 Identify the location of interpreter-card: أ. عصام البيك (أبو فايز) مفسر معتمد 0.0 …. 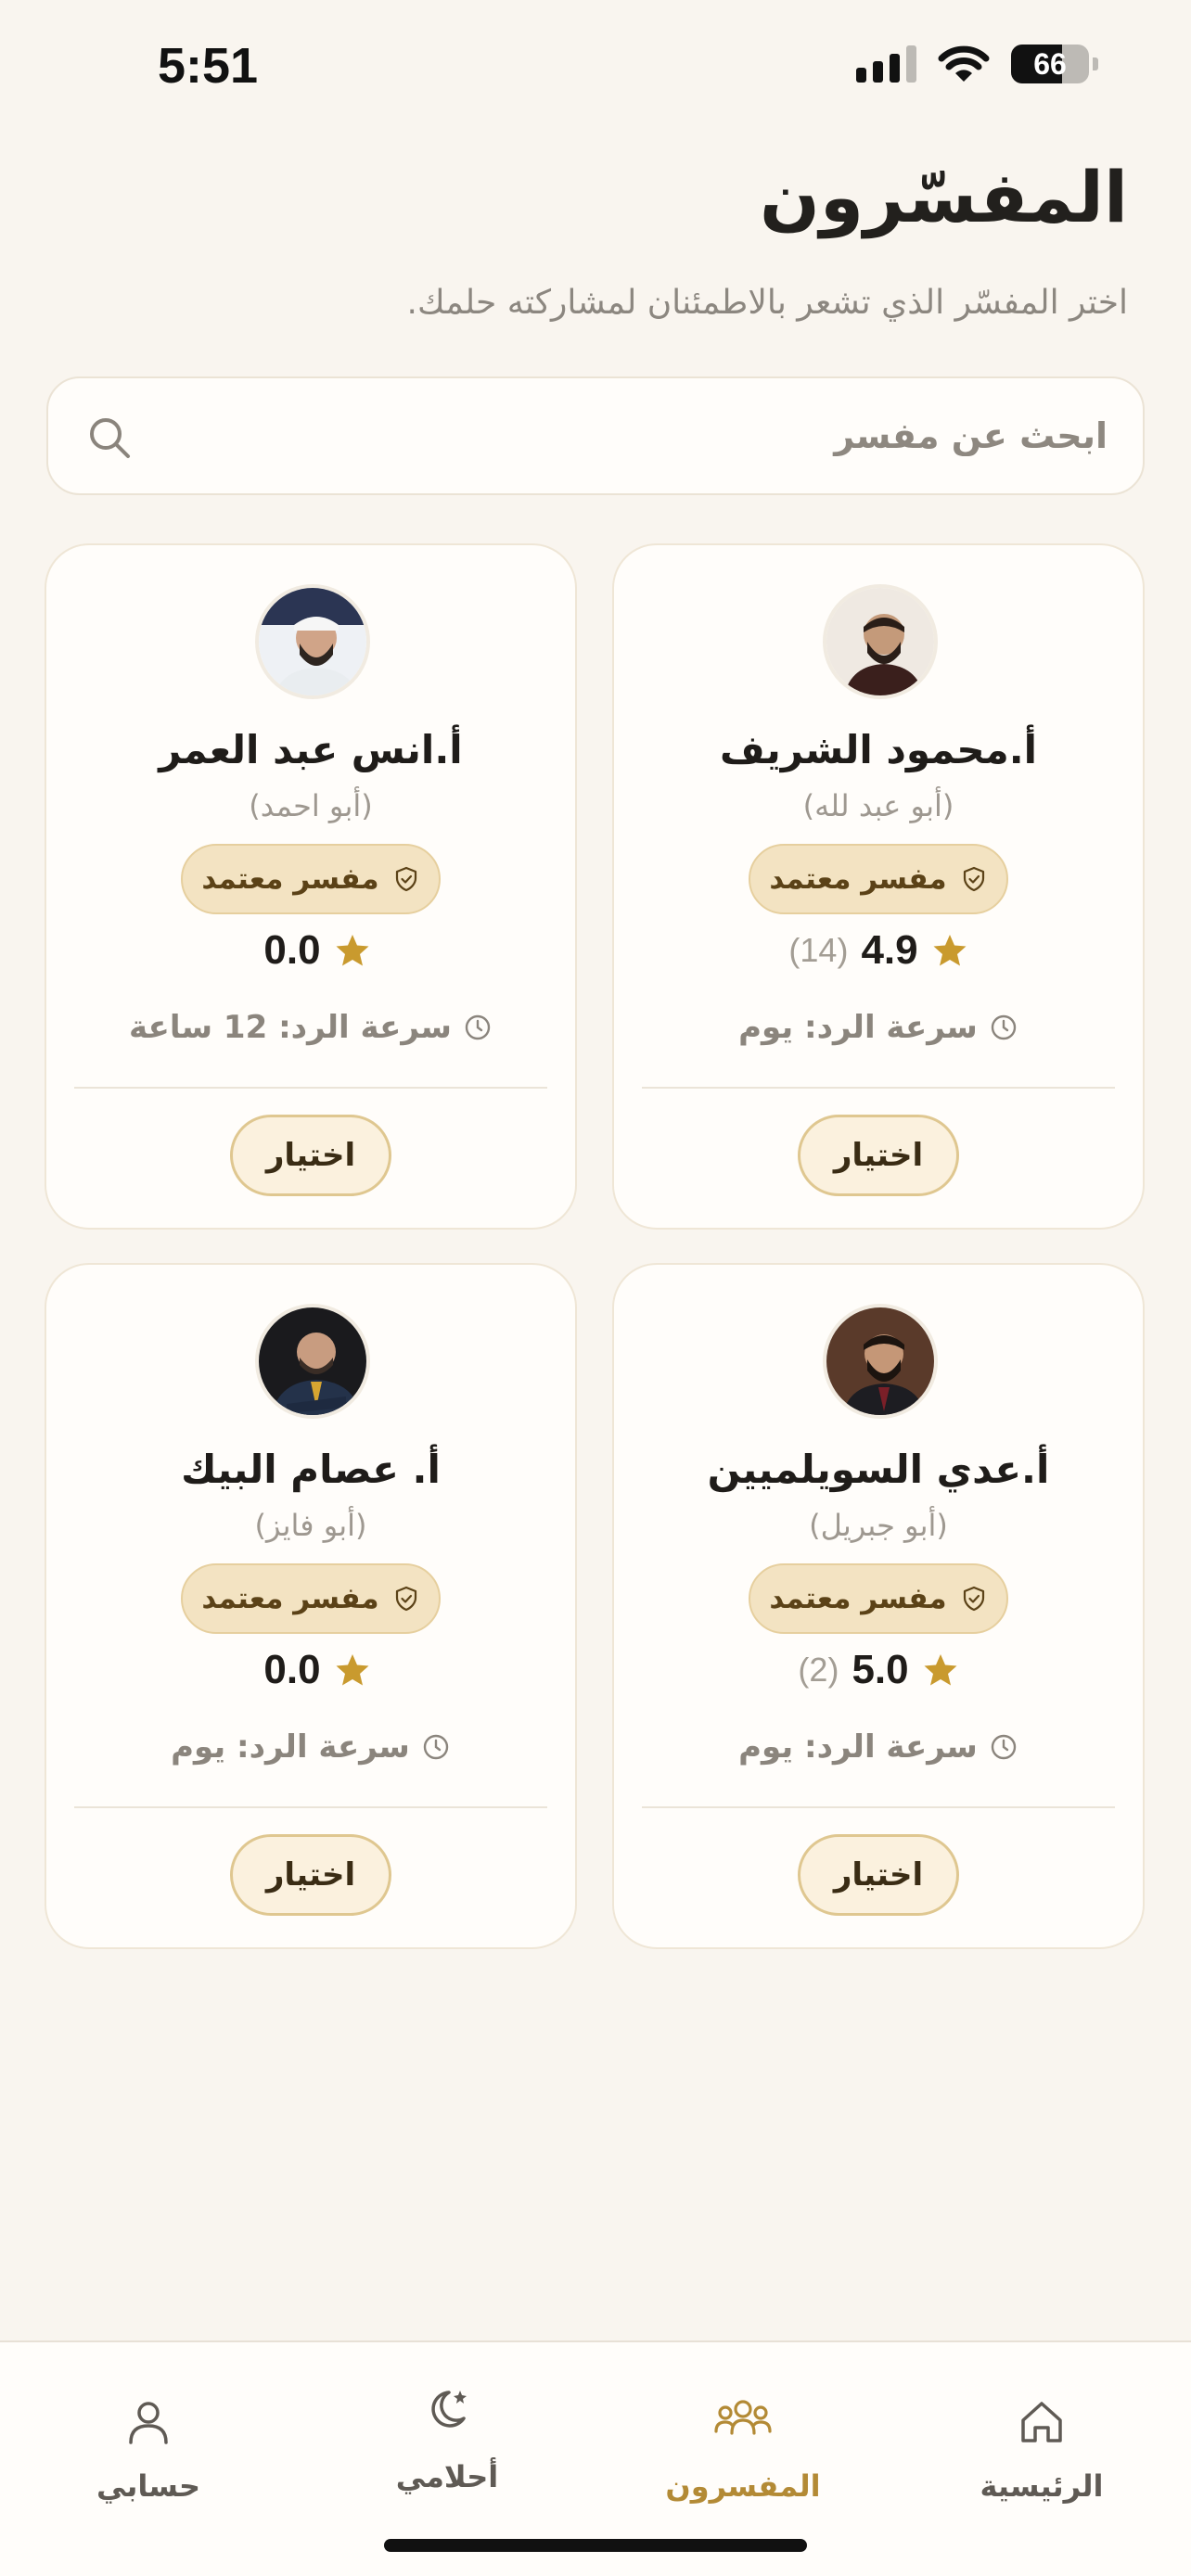
(311, 1606).